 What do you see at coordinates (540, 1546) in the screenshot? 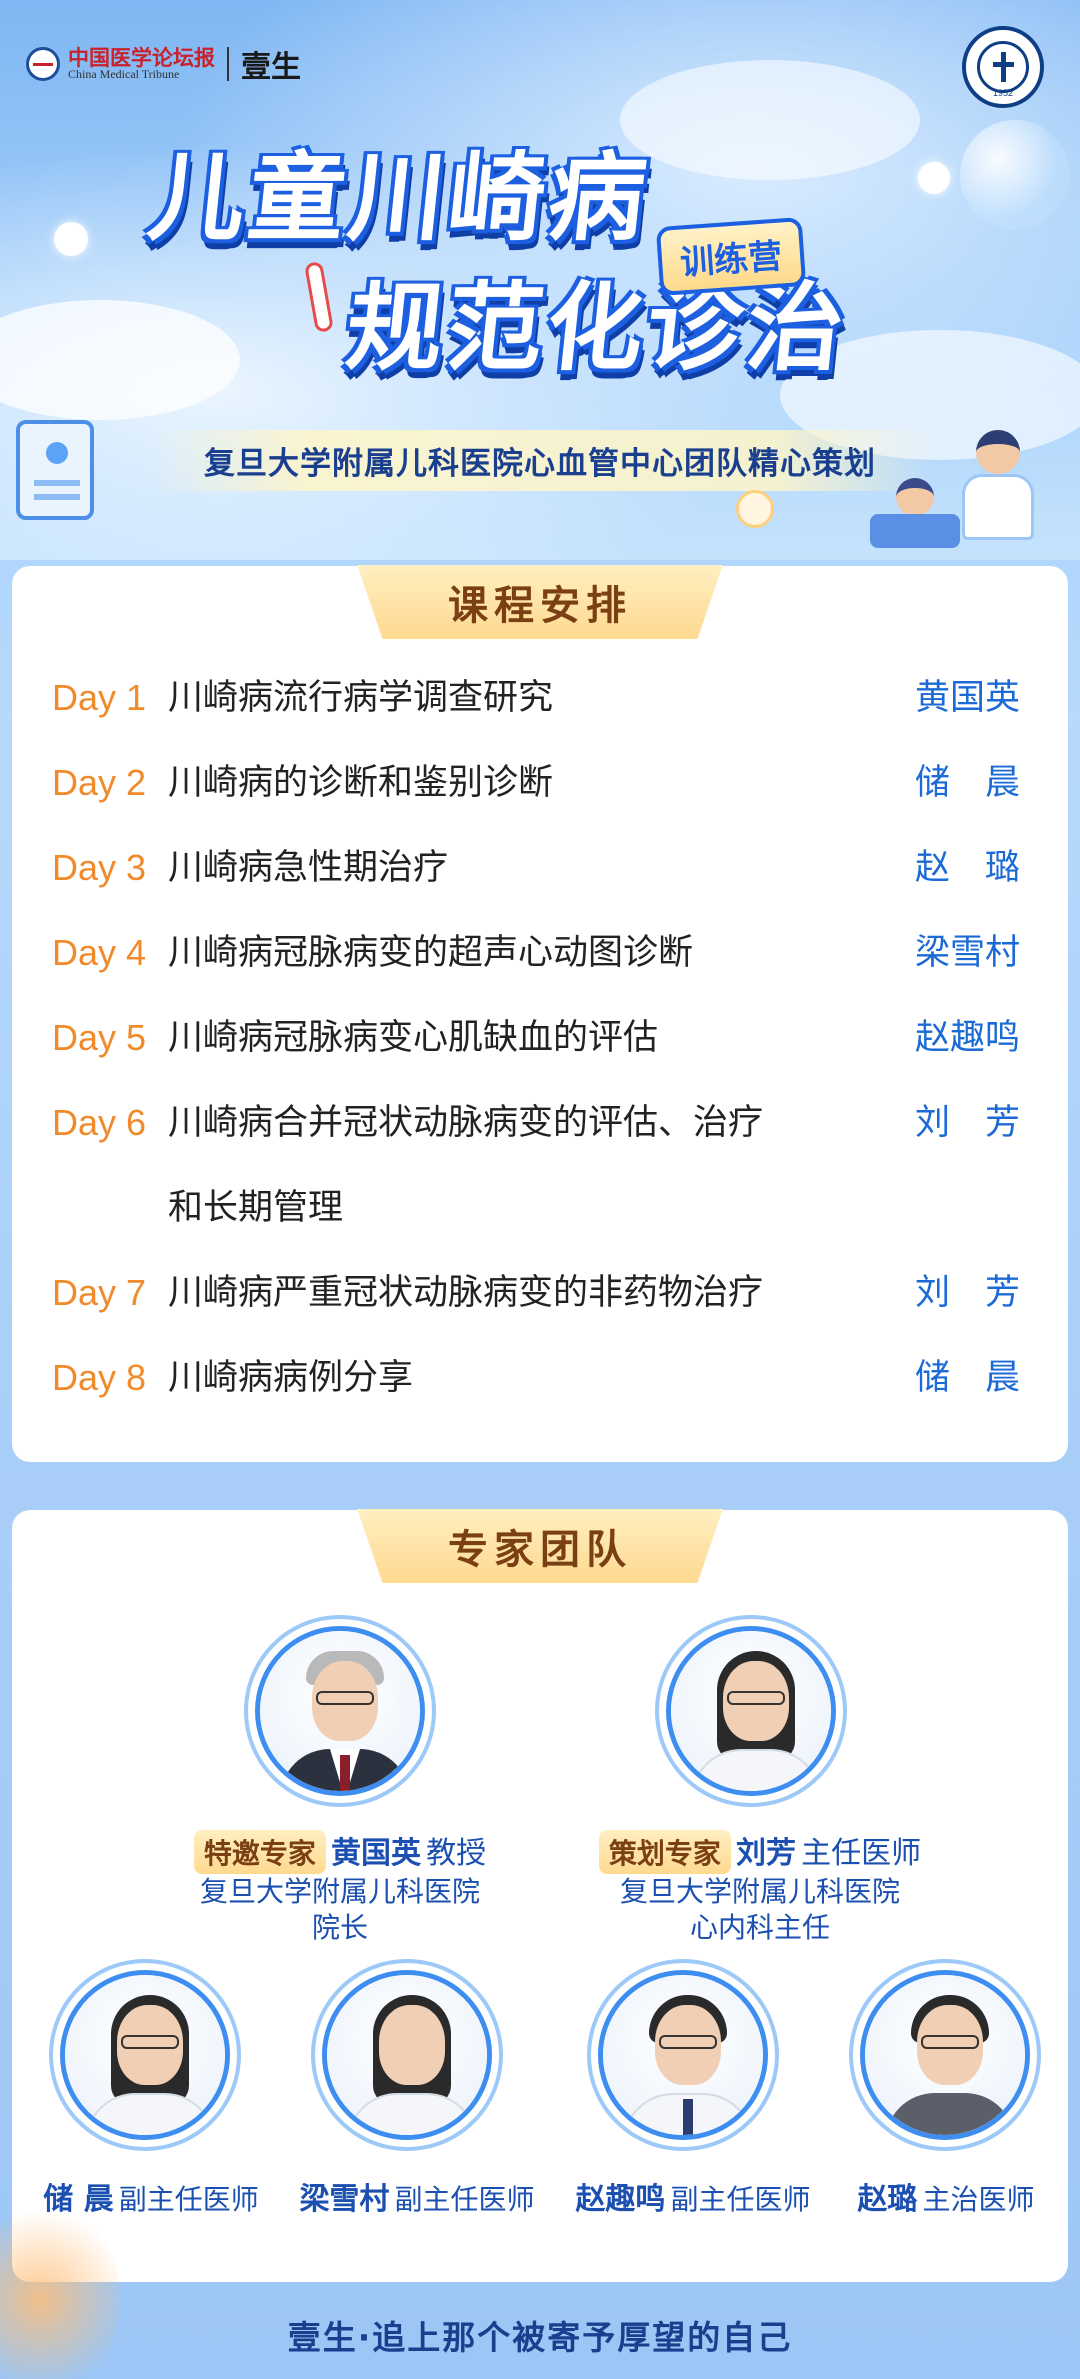
I see `experts-heading: 专家团队` at bounding box center [540, 1546].